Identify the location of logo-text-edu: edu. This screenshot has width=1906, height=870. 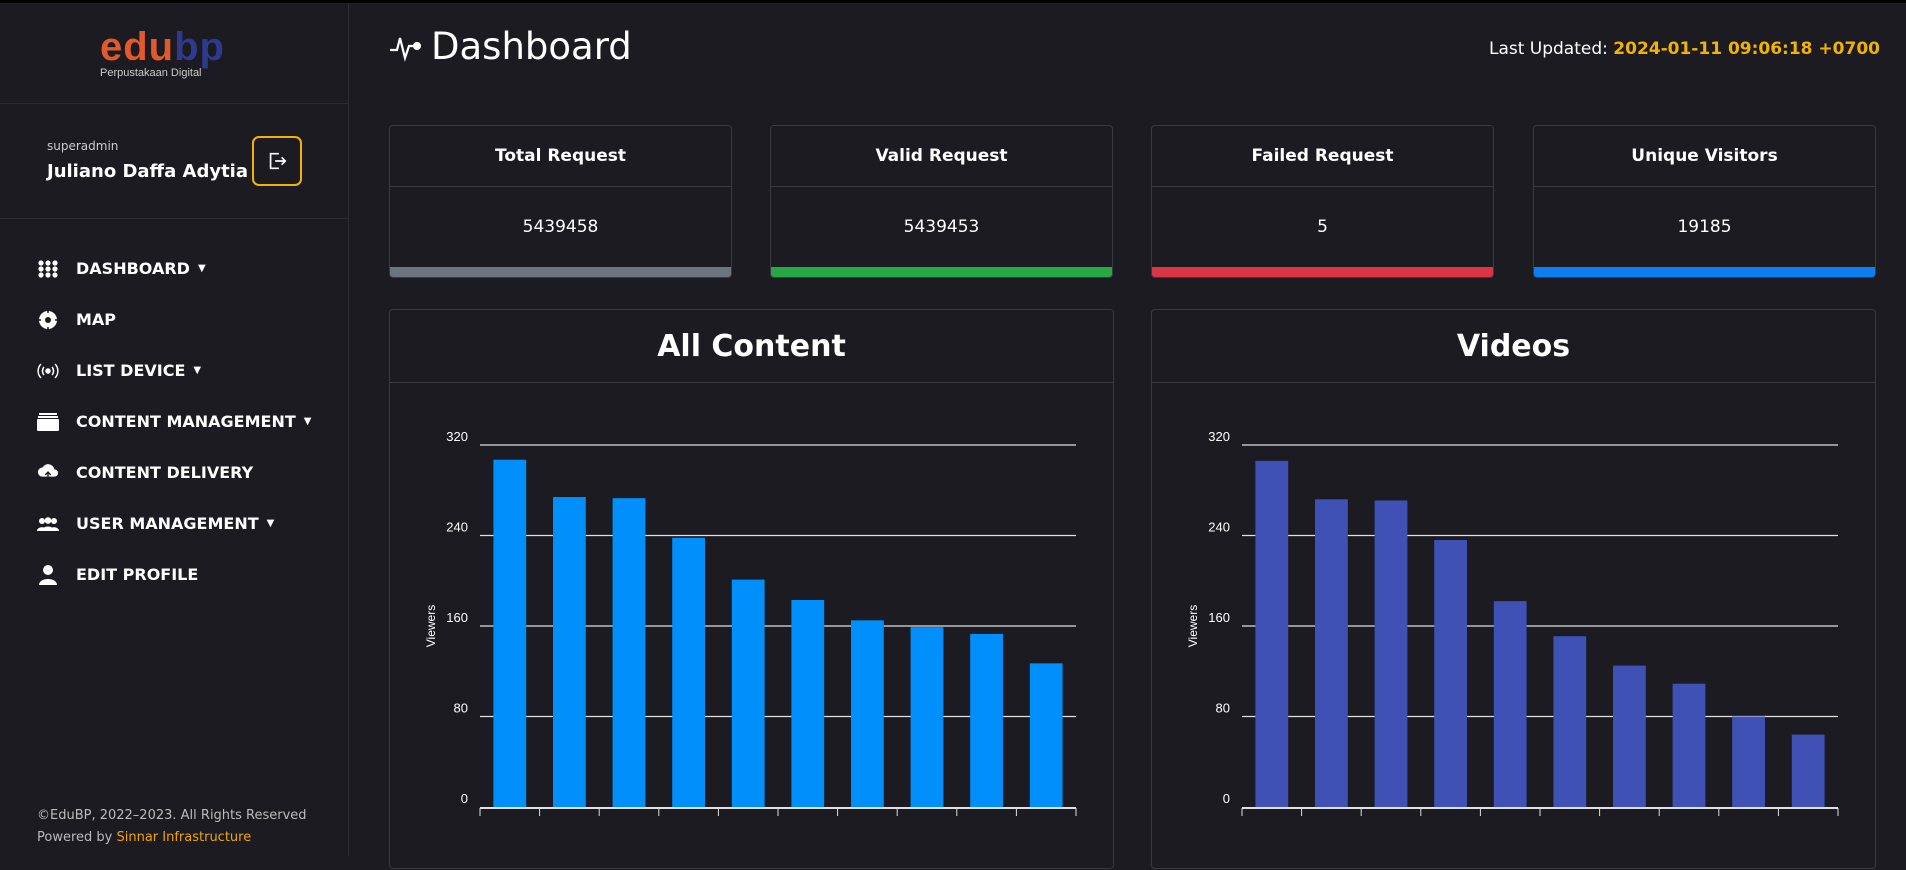
(137, 47).